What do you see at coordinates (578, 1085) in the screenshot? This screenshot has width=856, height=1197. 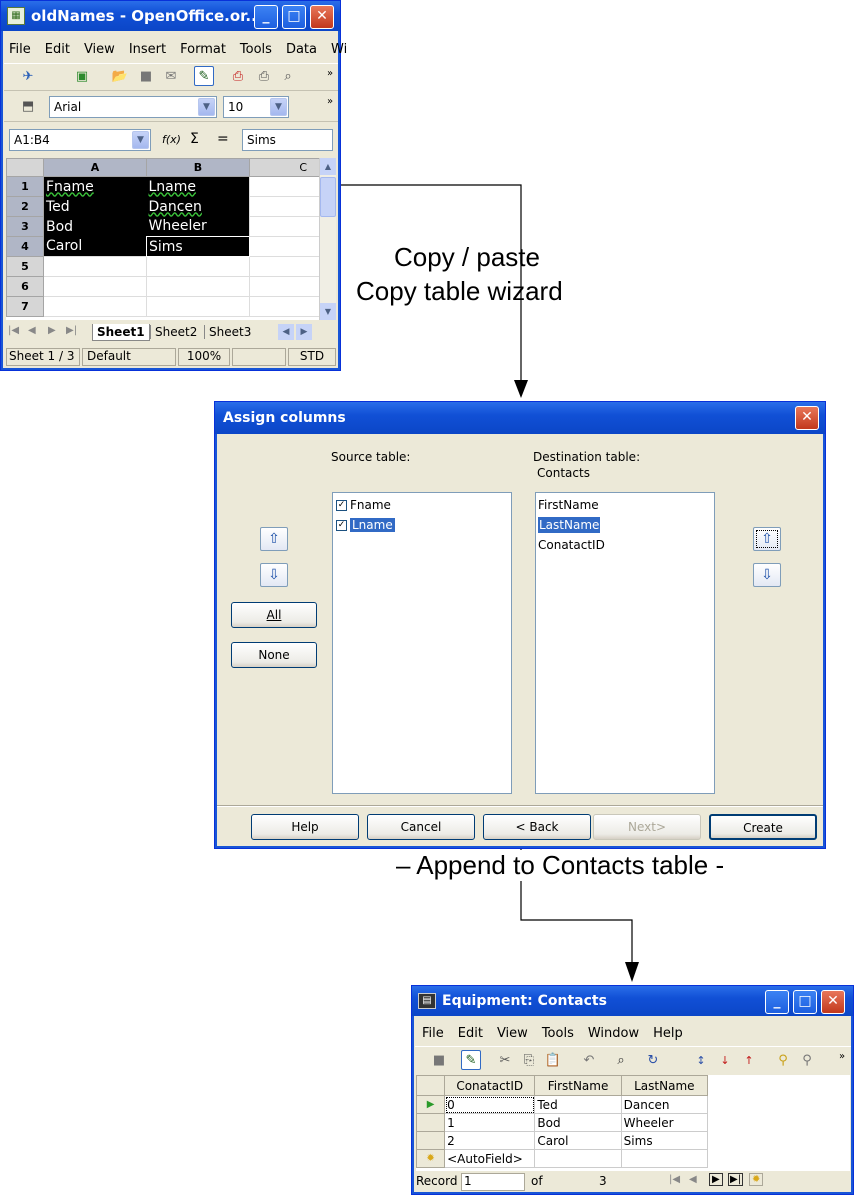 I see `column-header-firstname: FirstName` at bounding box center [578, 1085].